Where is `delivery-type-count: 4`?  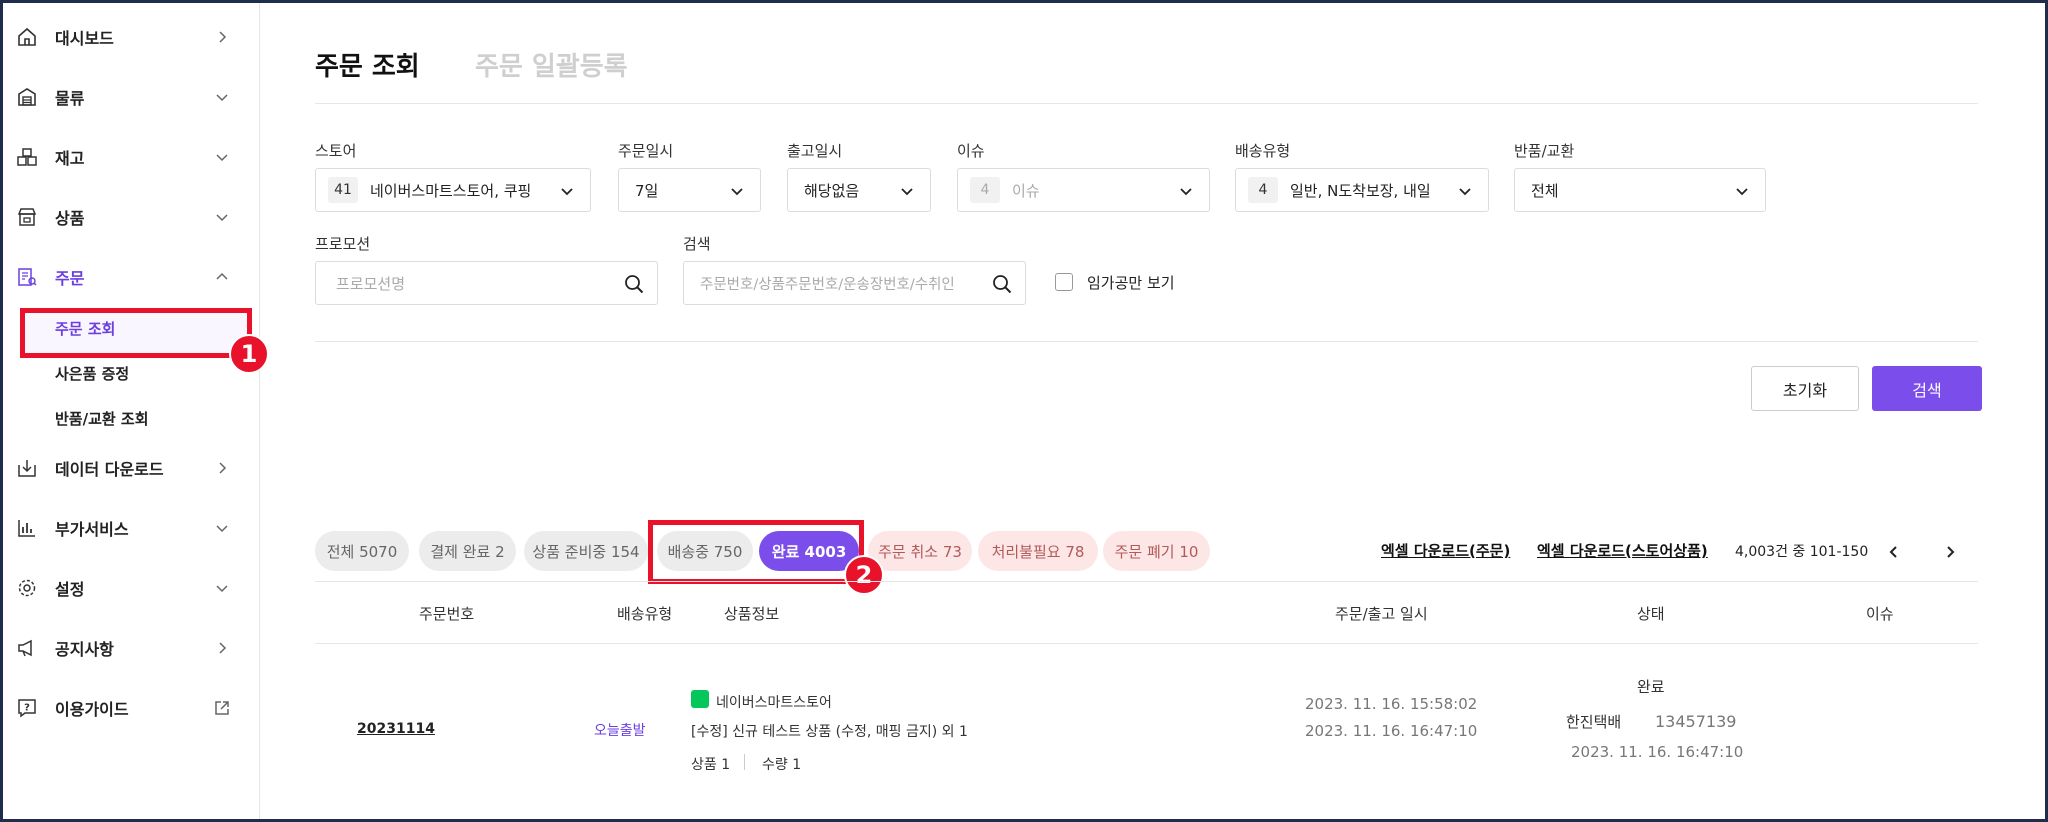
delivery-type-count: 4 is located at coordinates (1263, 190).